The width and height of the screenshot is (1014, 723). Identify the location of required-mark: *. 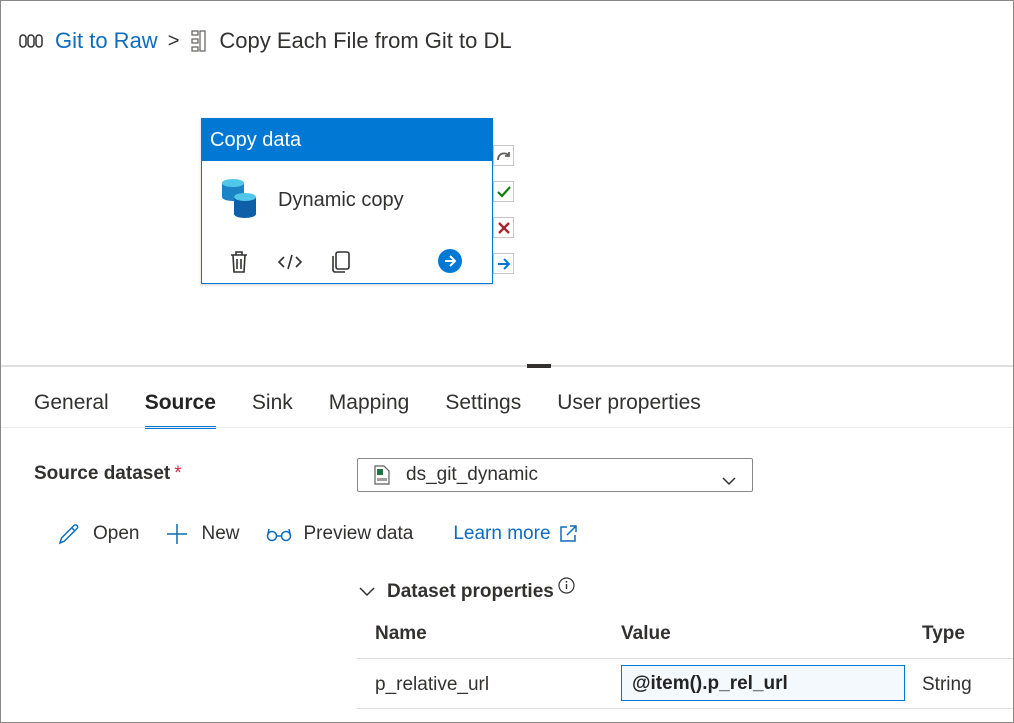
(178, 473).